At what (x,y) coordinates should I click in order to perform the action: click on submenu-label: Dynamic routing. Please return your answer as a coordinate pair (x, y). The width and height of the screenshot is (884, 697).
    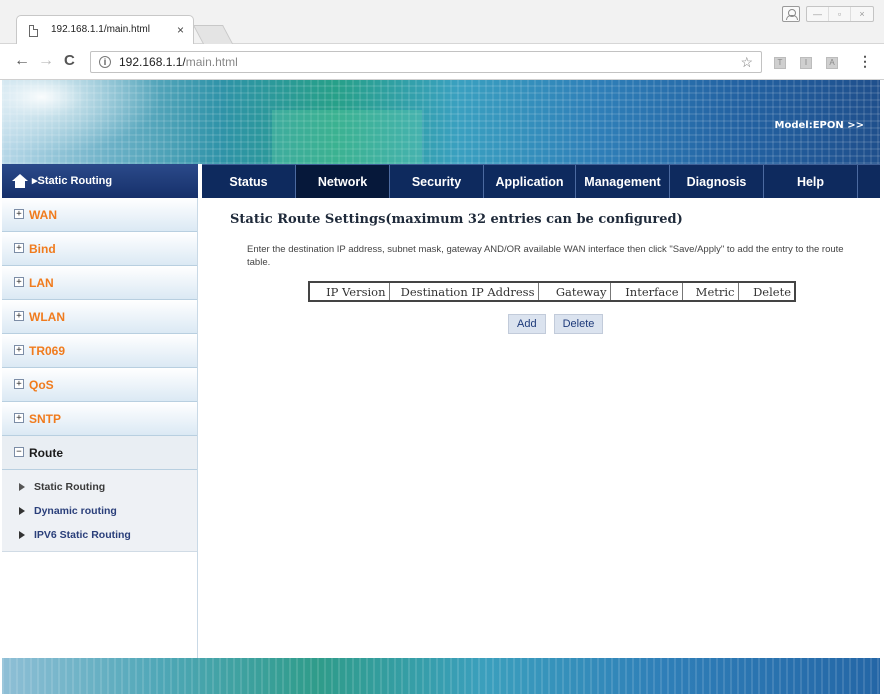
    Looking at the image, I should click on (75, 511).